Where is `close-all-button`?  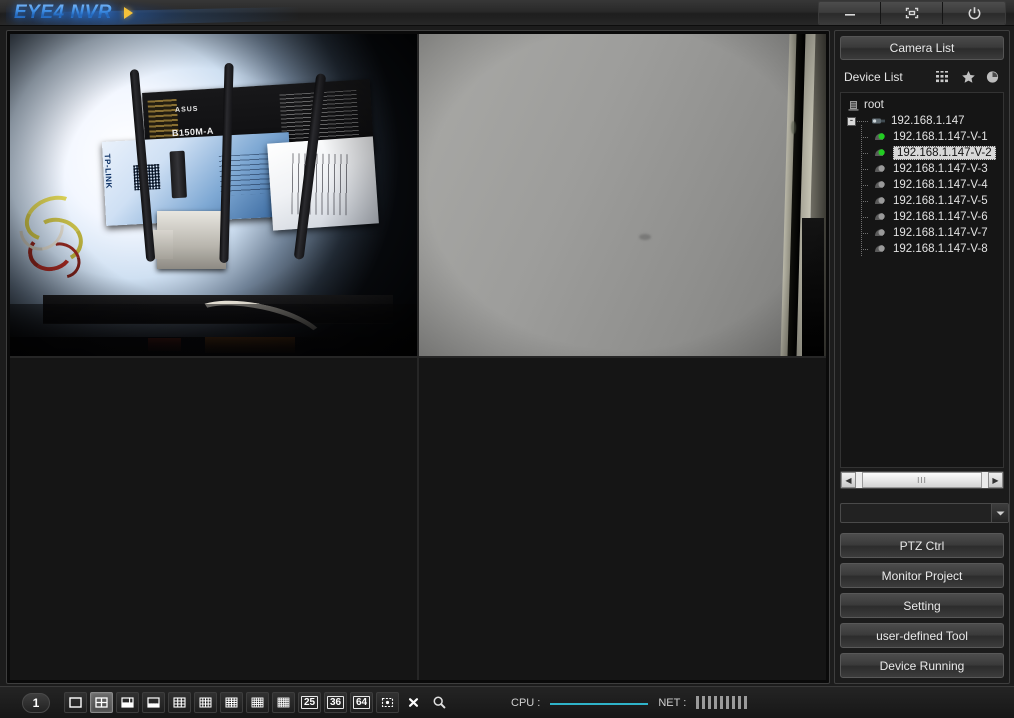
close-all-button is located at coordinates (413, 702).